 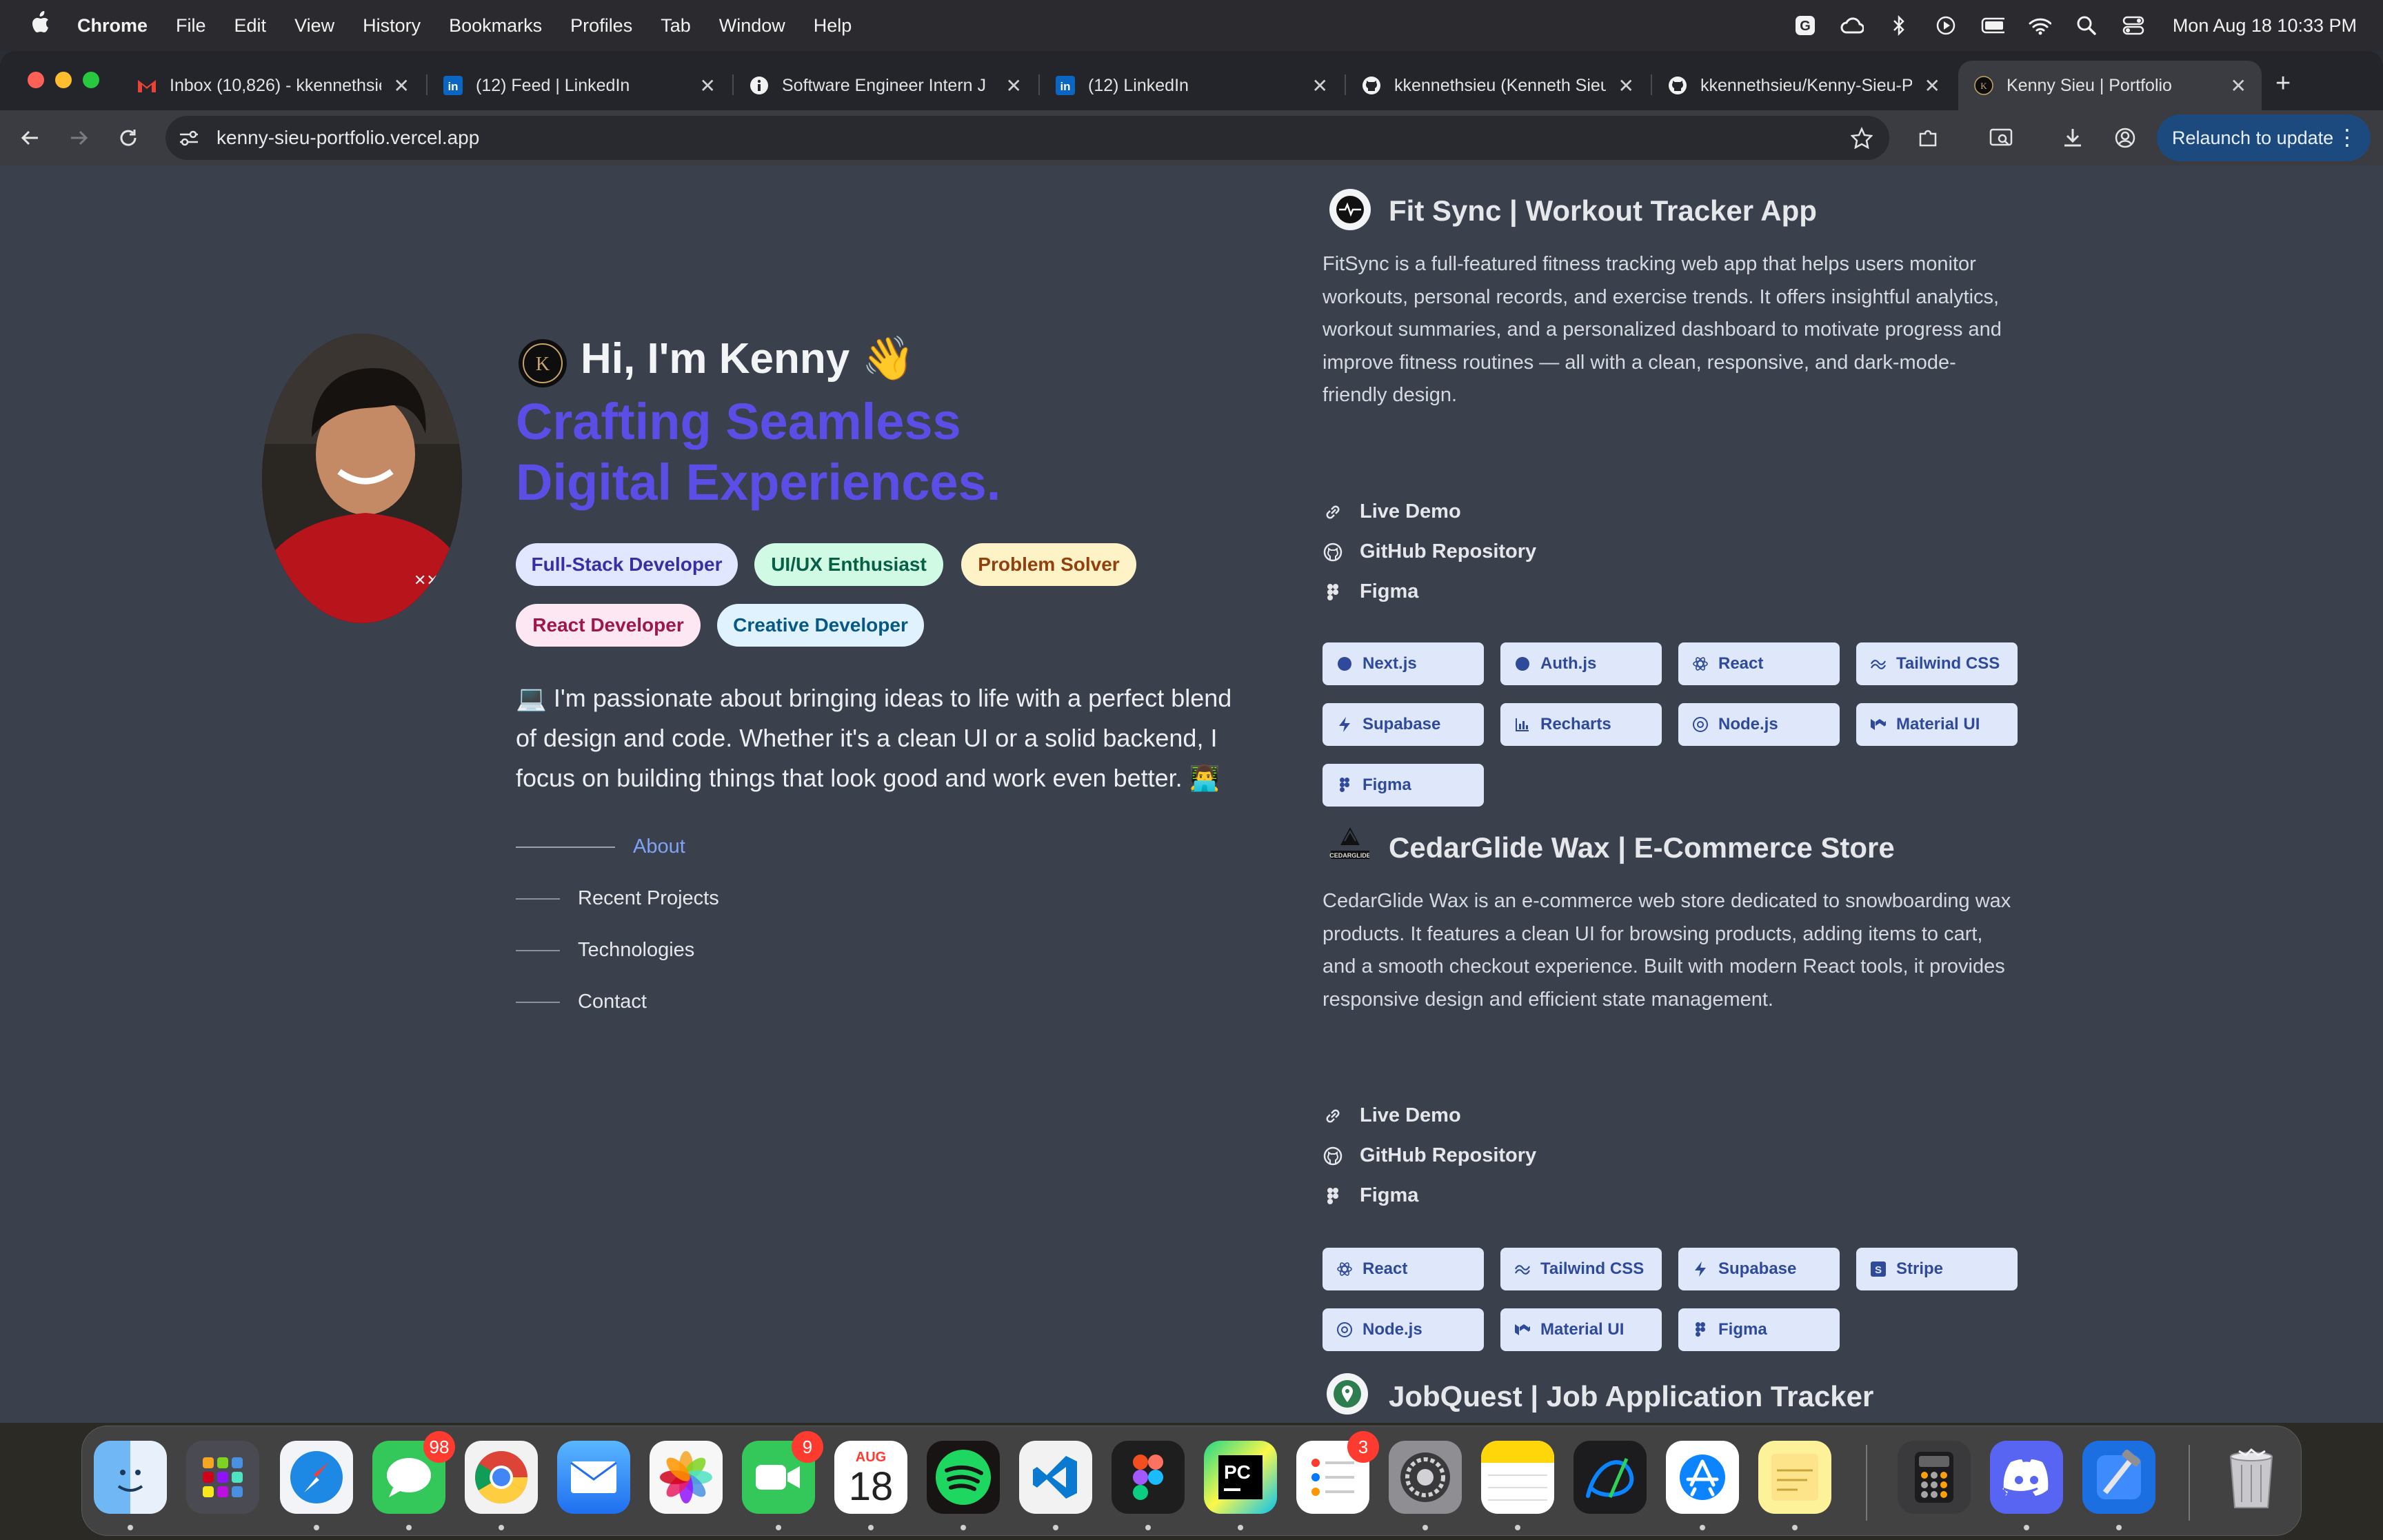 I want to click on finder-icon, so click(x=130, y=1478).